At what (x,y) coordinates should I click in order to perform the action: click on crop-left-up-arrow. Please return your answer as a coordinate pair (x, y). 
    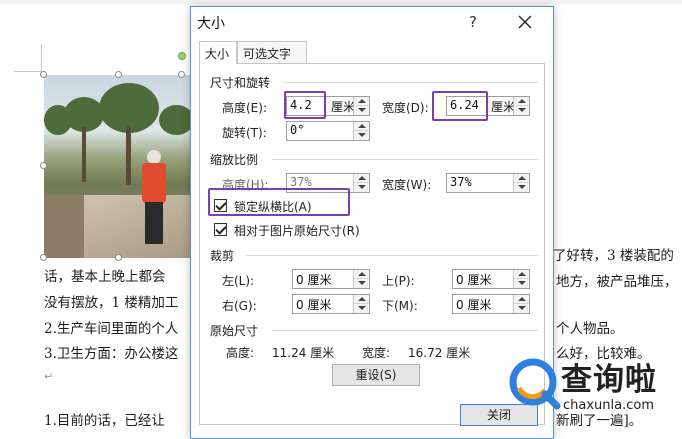
    Looking at the image, I should click on (361, 274).